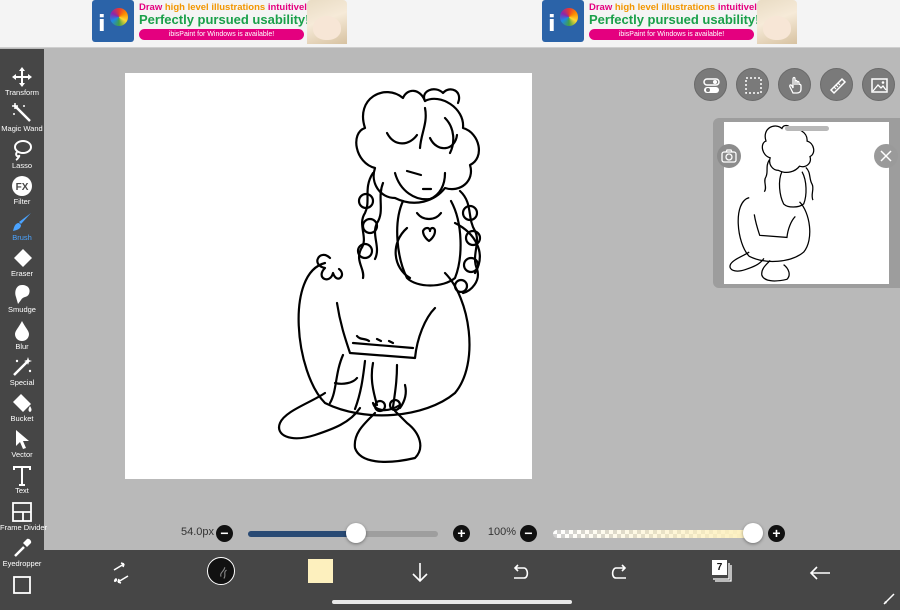 The height and width of the screenshot is (610, 900). I want to click on reference-image-button, so click(878, 84).